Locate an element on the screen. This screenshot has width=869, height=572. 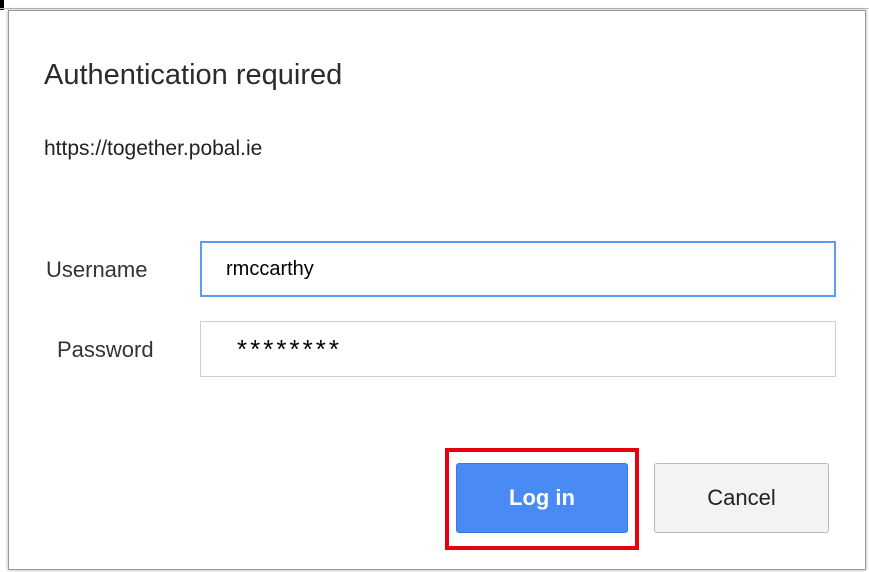
page-divider is located at coordinates (434, 8).